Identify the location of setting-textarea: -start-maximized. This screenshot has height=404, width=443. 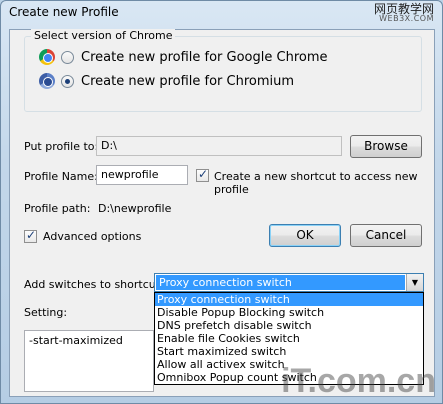
(89, 361).